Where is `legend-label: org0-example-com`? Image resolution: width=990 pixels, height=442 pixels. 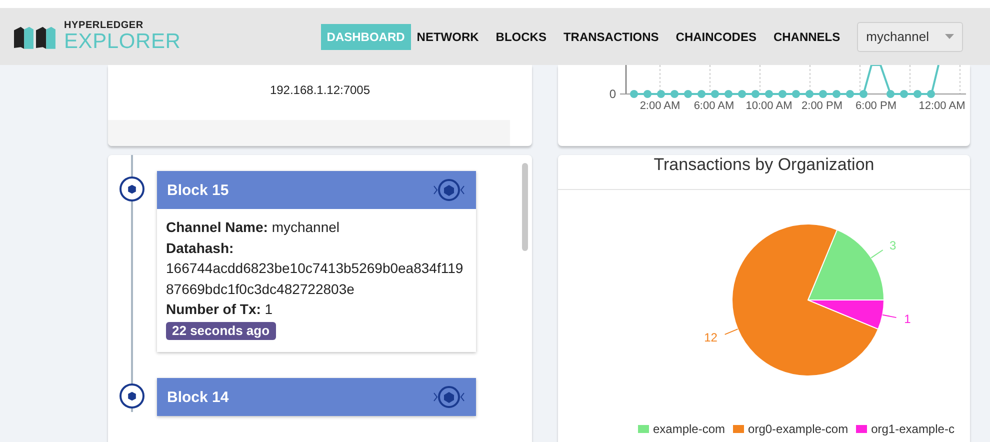 legend-label: org0-example-com is located at coordinates (798, 429).